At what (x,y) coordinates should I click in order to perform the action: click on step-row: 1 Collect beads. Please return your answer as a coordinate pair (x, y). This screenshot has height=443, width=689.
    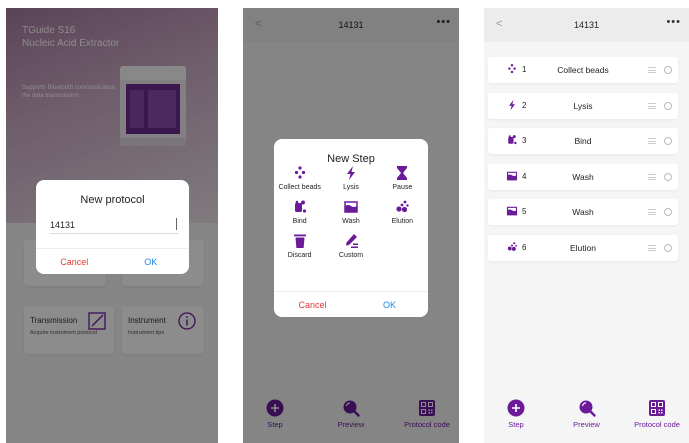
    Looking at the image, I should click on (583, 70).